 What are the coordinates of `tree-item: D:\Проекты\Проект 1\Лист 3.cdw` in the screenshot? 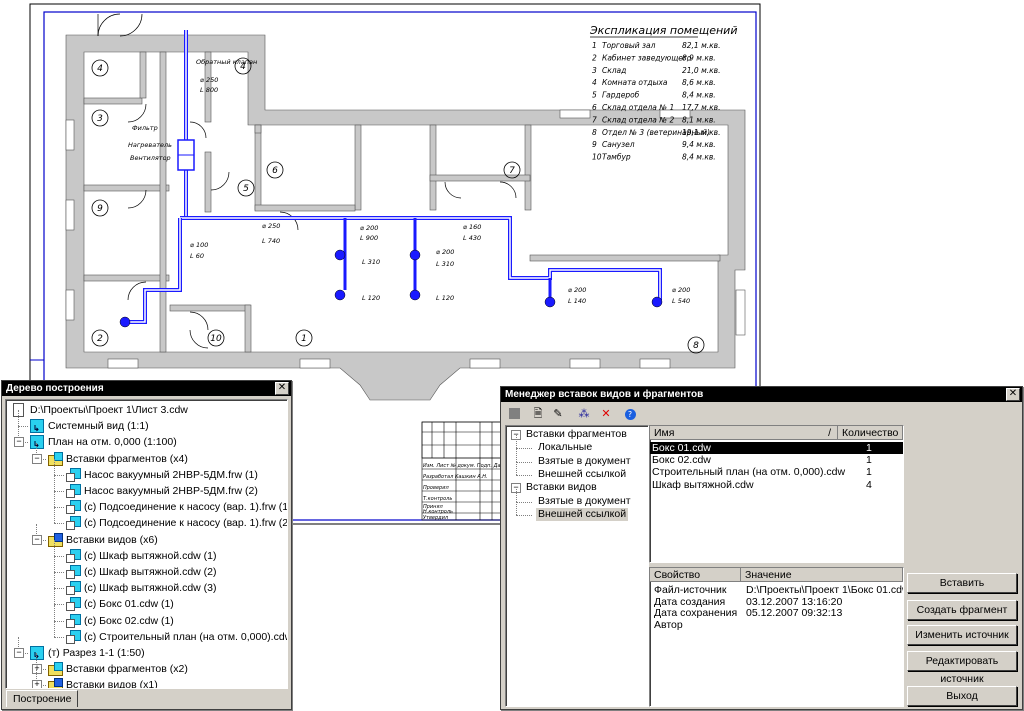 It's located at (145, 410).